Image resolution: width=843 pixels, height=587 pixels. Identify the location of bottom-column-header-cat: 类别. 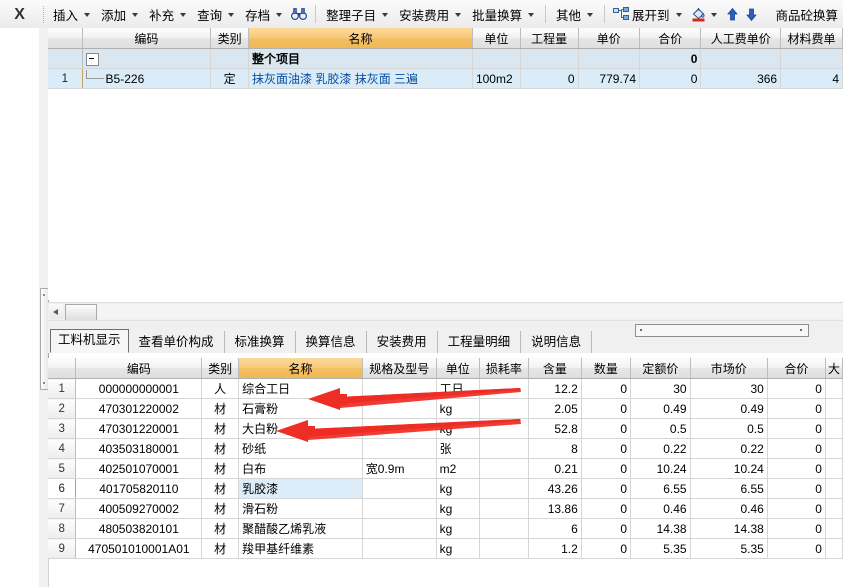
(220, 368).